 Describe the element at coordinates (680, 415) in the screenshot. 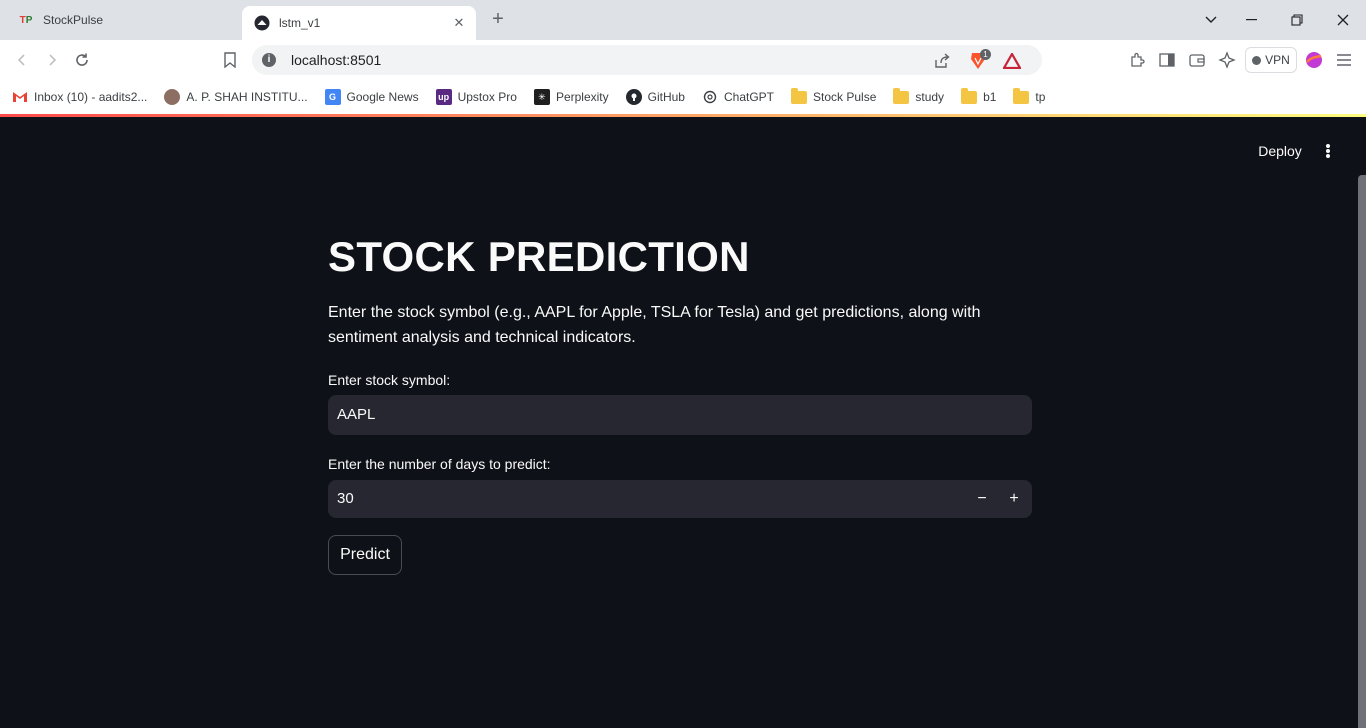

I see `stock-symbol-input` at that location.